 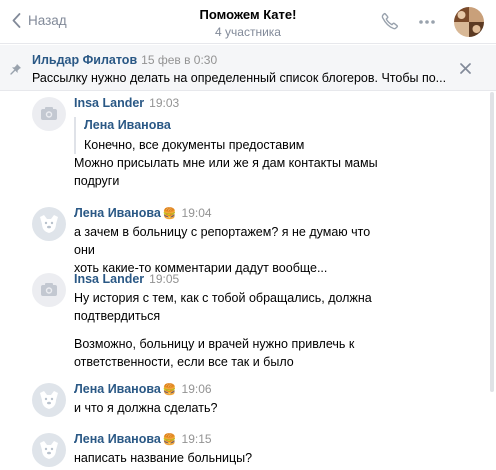 What do you see at coordinates (97, 181) in the screenshot?
I see `message-line: подруги` at bounding box center [97, 181].